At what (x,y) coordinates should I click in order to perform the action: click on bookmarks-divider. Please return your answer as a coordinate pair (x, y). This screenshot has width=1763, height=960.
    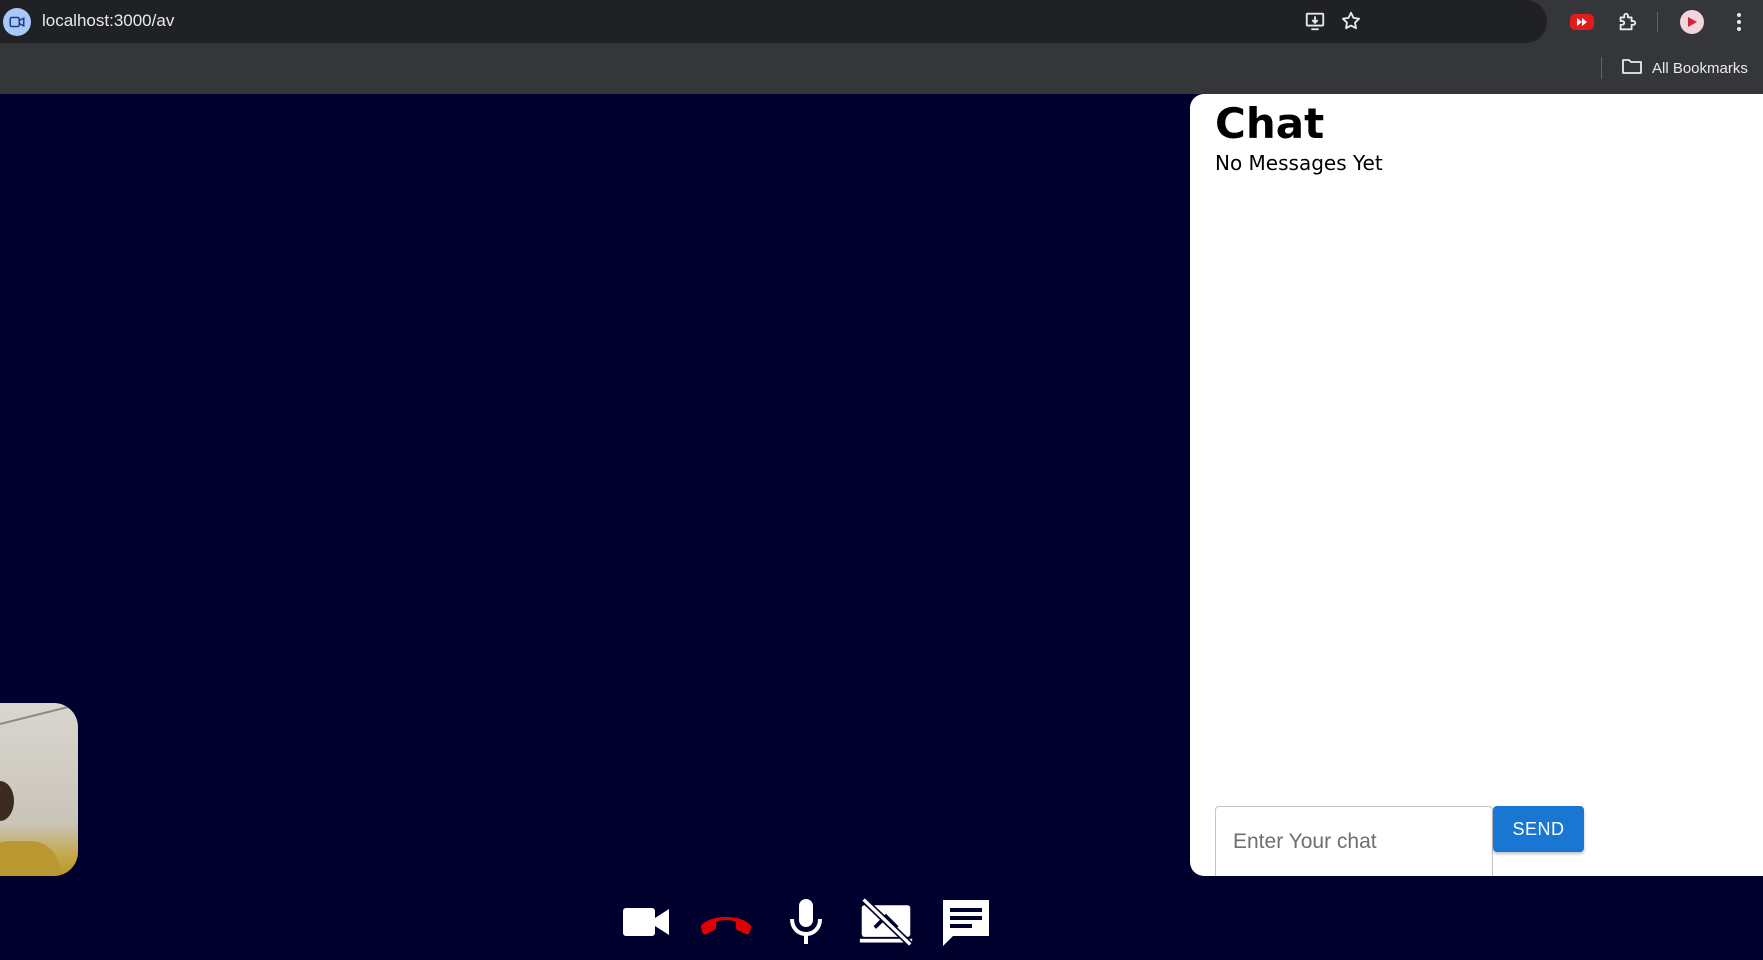
    Looking at the image, I should click on (1601, 68).